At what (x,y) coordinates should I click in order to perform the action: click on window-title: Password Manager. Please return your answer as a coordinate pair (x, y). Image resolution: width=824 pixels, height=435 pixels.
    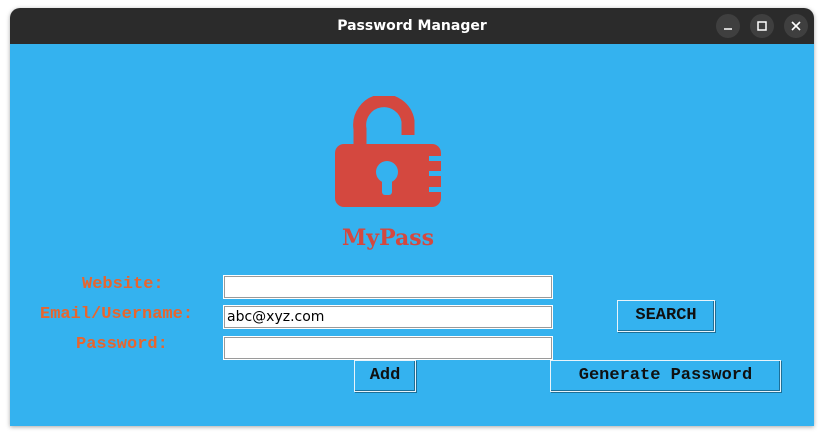
    Looking at the image, I should click on (412, 26).